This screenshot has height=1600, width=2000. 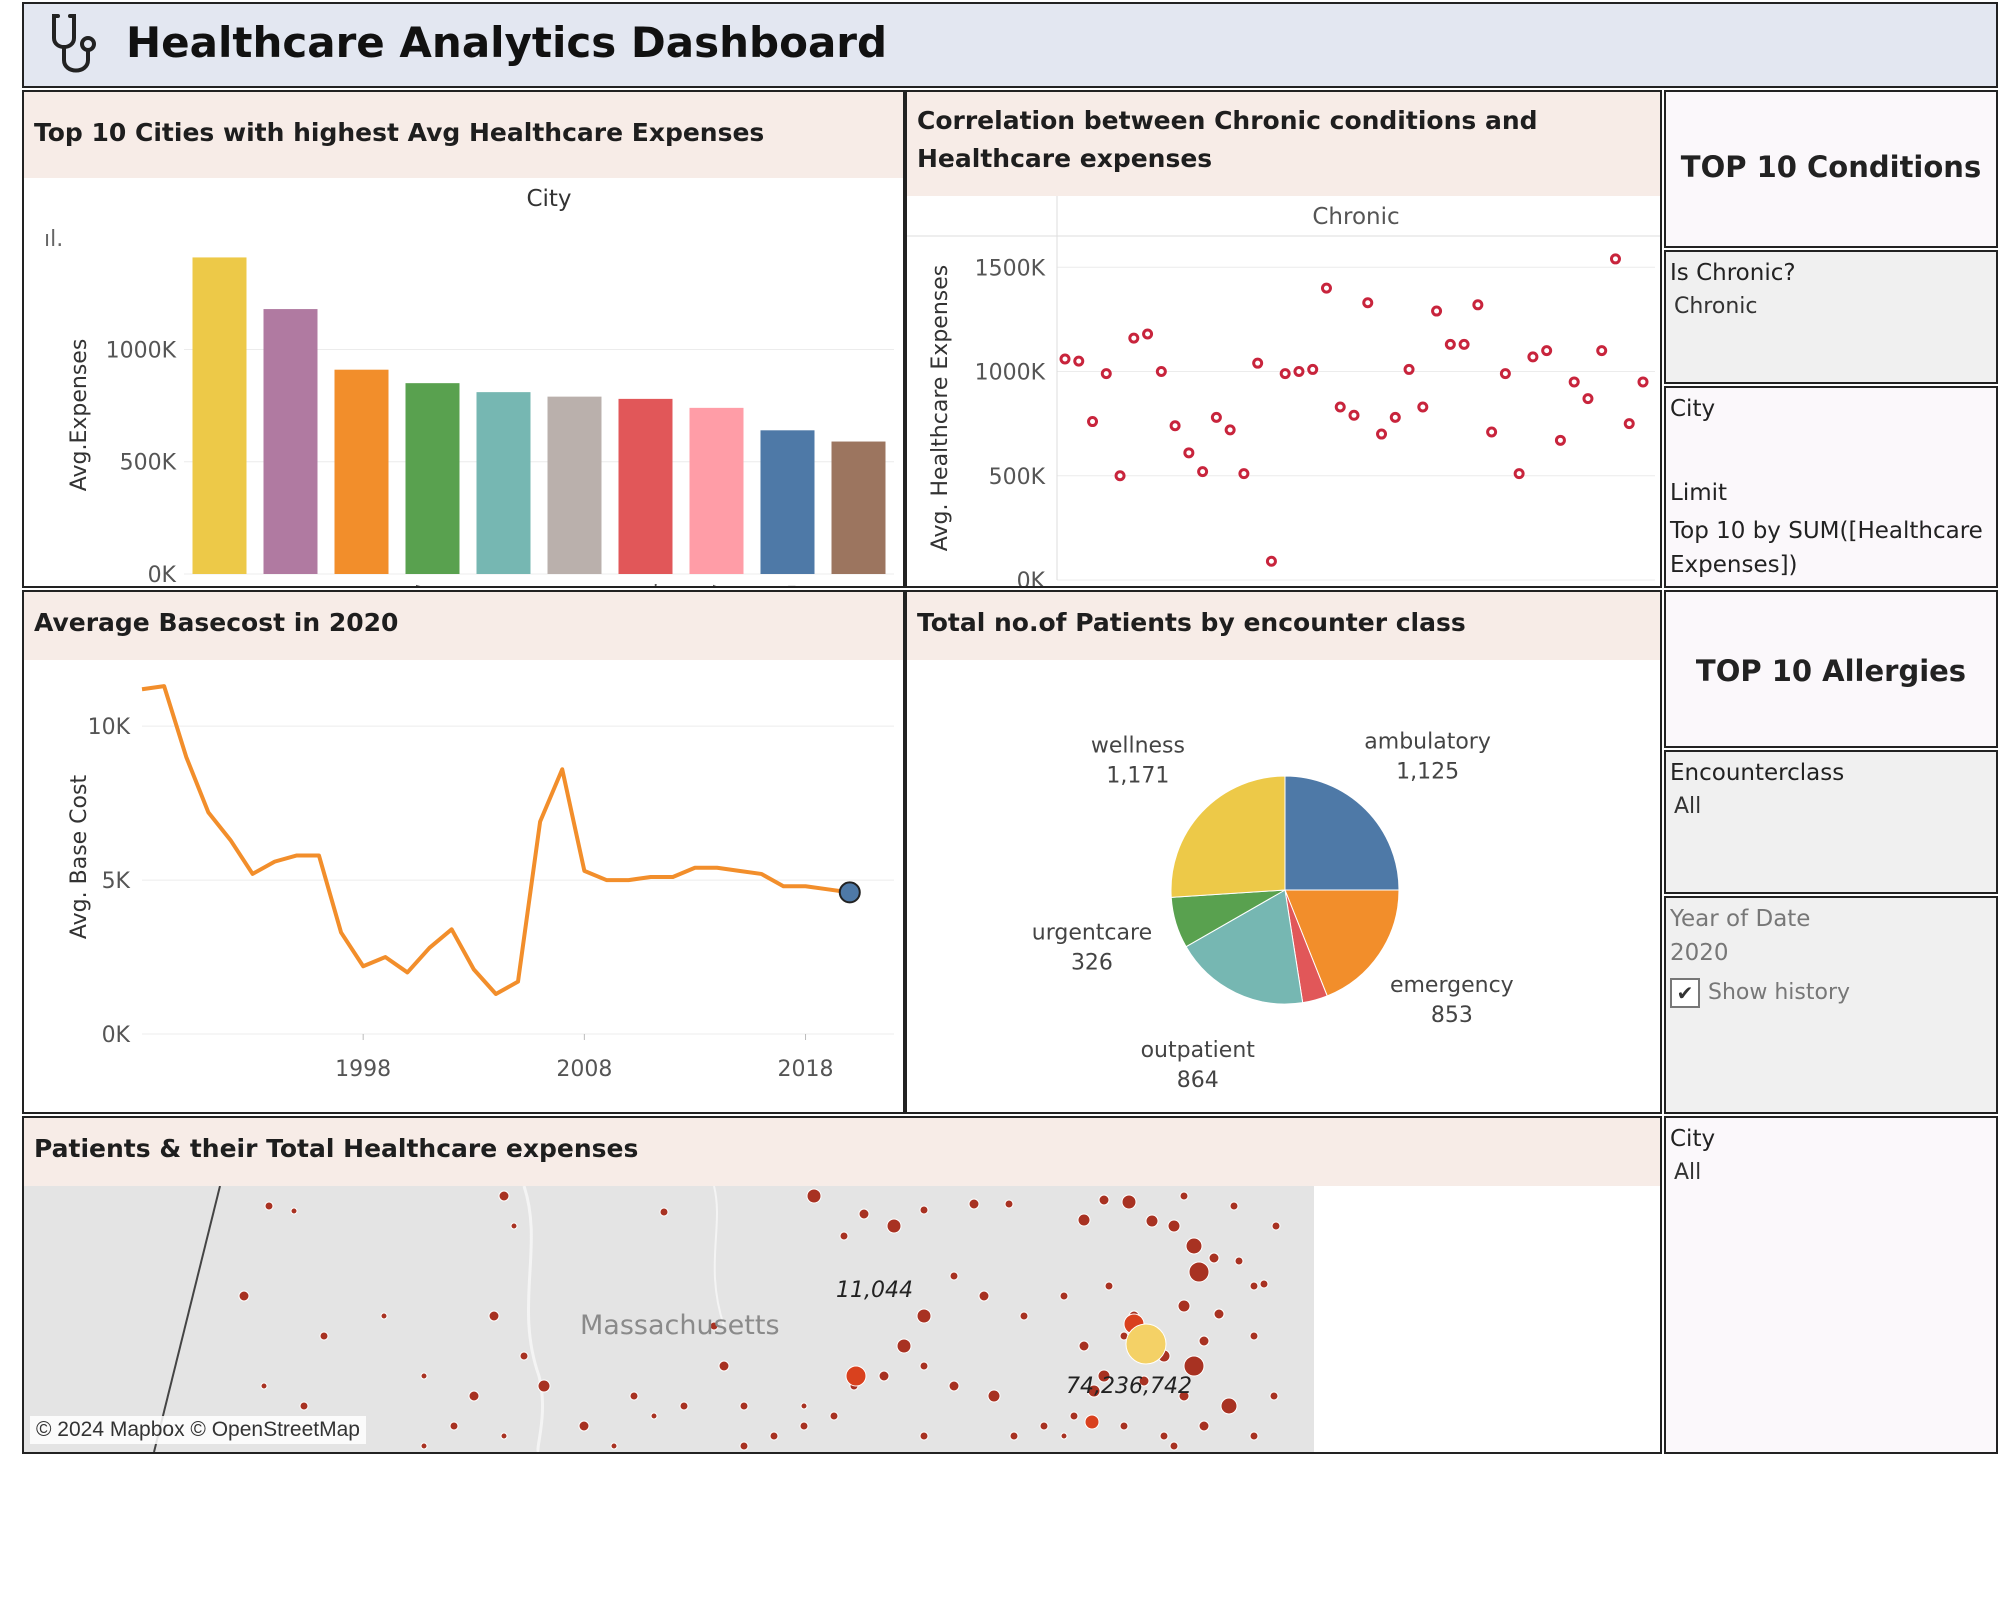 What do you see at coordinates (1685, 993) in the screenshot?
I see `show-history-checkbox: ✔` at bounding box center [1685, 993].